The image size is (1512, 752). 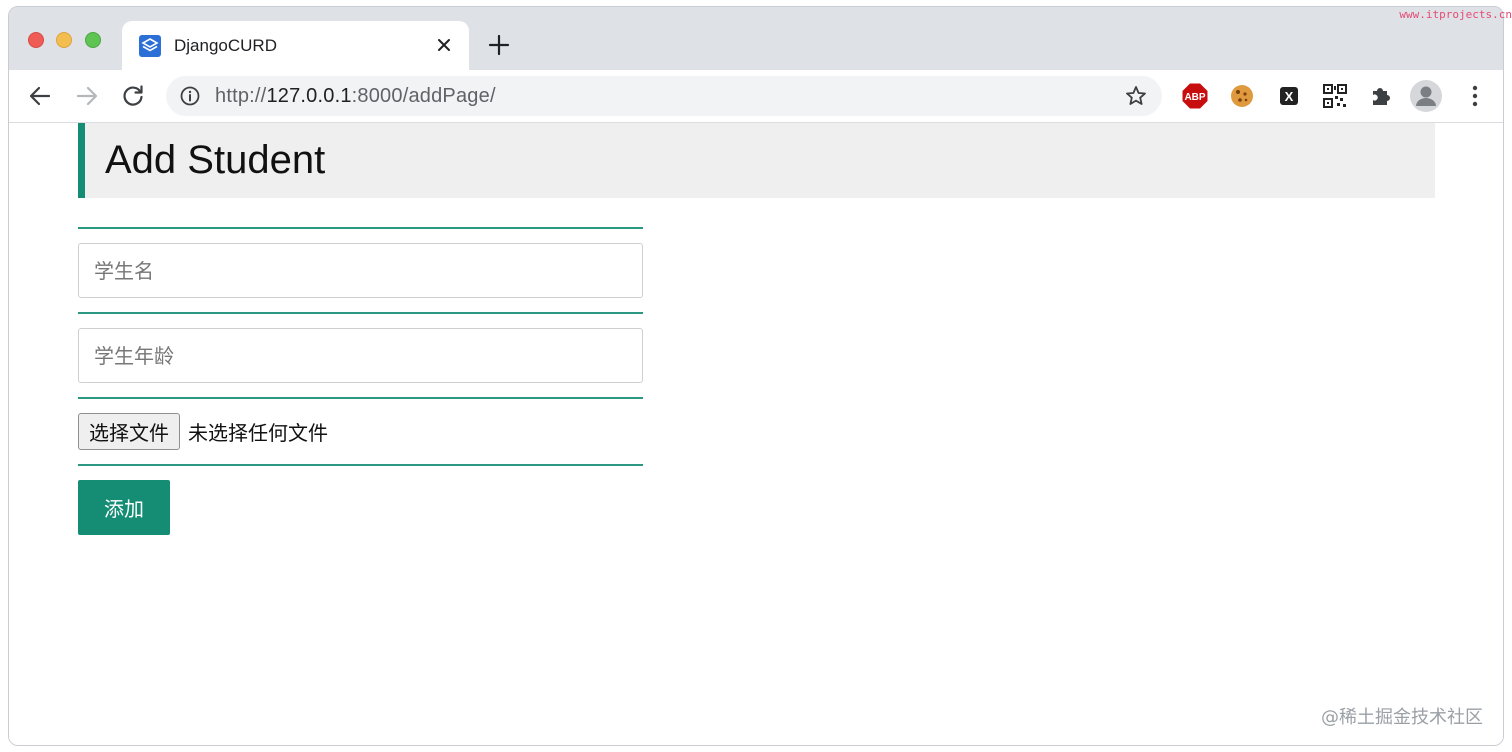 What do you see at coordinates (499, 45) in the screenshot?
I see `new-tab-plus-icon` at bounding box center [499, 45].